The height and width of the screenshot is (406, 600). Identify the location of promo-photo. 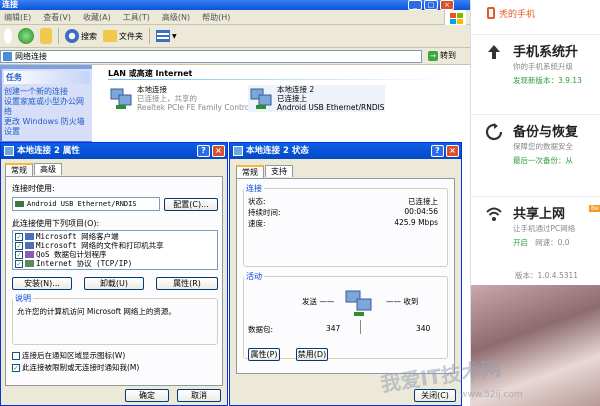
(535, 345).